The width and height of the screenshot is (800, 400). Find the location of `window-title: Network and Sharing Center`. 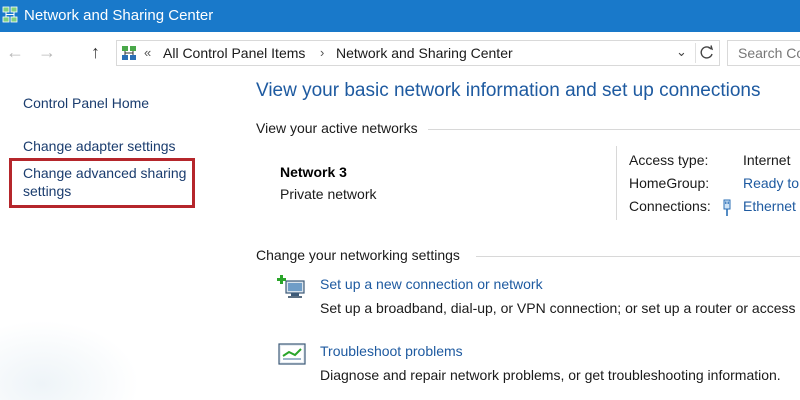

window-title: Network and Sharing Center is located at coordinates (119, 15).